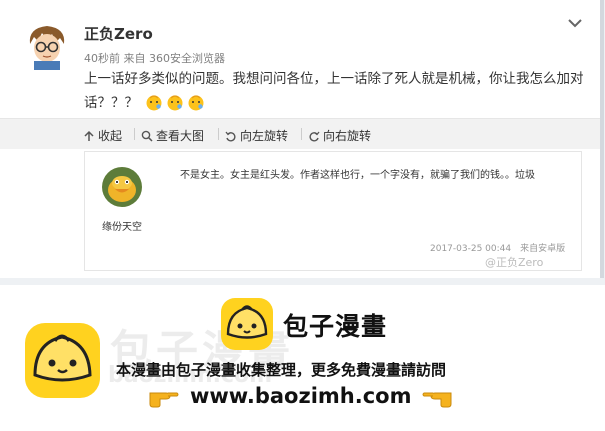  I want to click on view-large-button: 查看大图, so click(169, 135).